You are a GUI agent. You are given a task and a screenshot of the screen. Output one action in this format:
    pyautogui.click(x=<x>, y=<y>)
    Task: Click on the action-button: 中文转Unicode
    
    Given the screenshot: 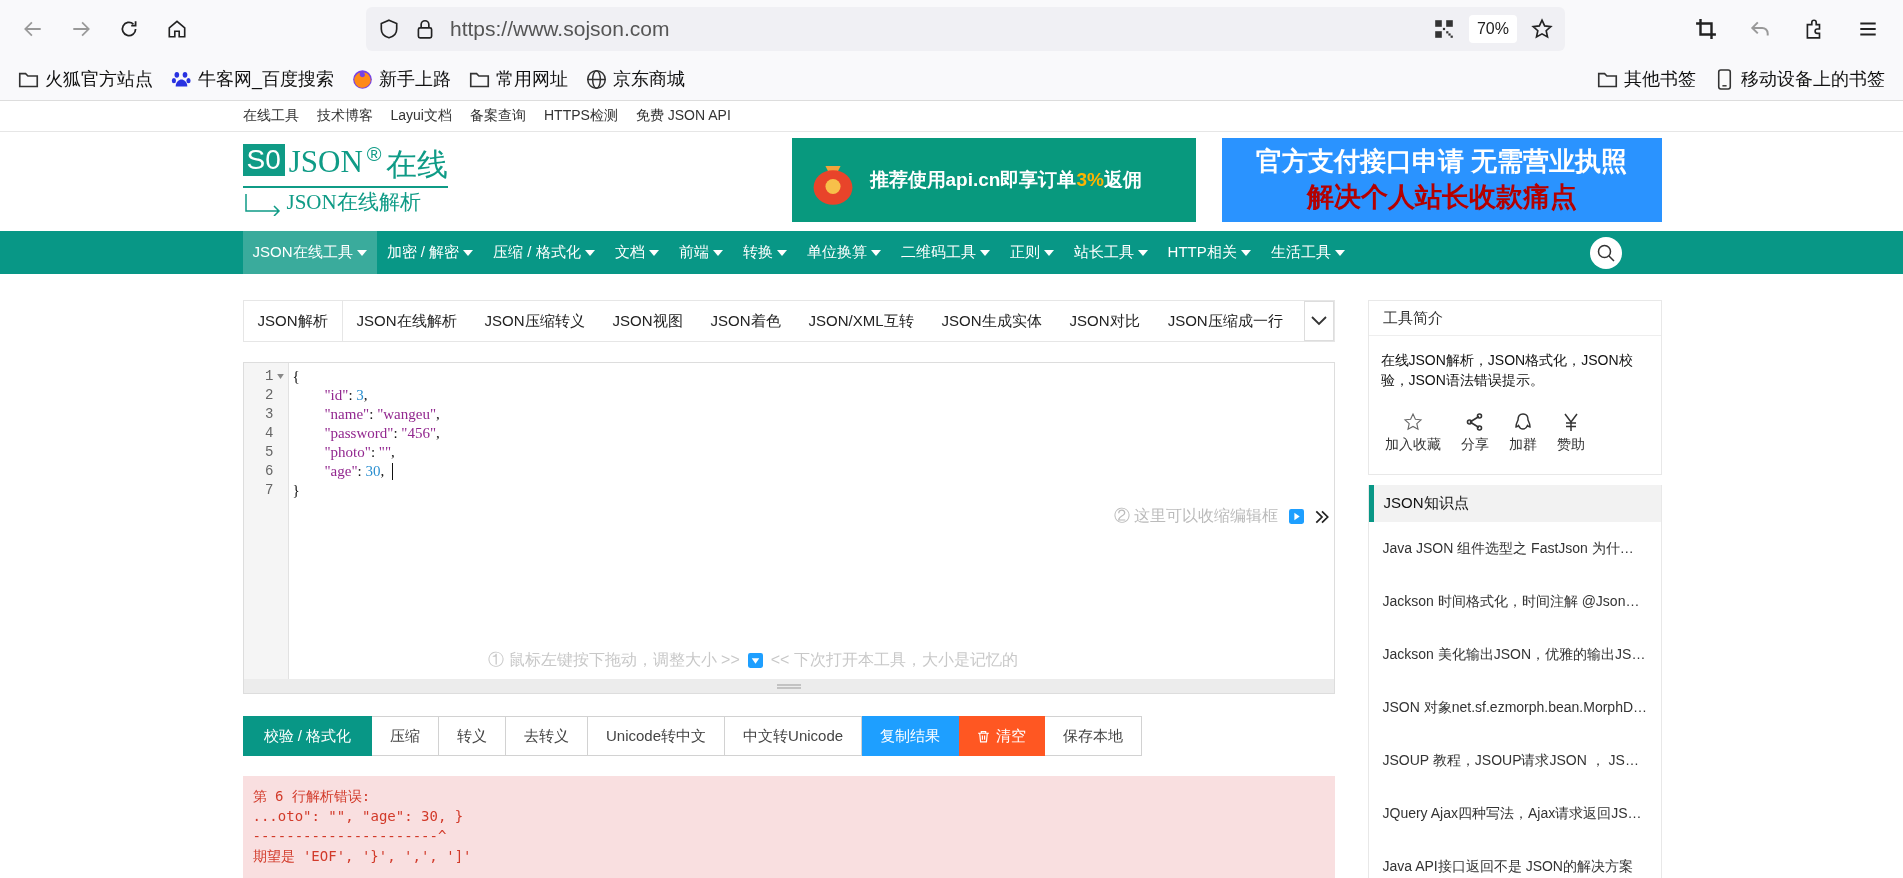 What is the action you would take?
    pyautogui.click(x=794, y=736)
    